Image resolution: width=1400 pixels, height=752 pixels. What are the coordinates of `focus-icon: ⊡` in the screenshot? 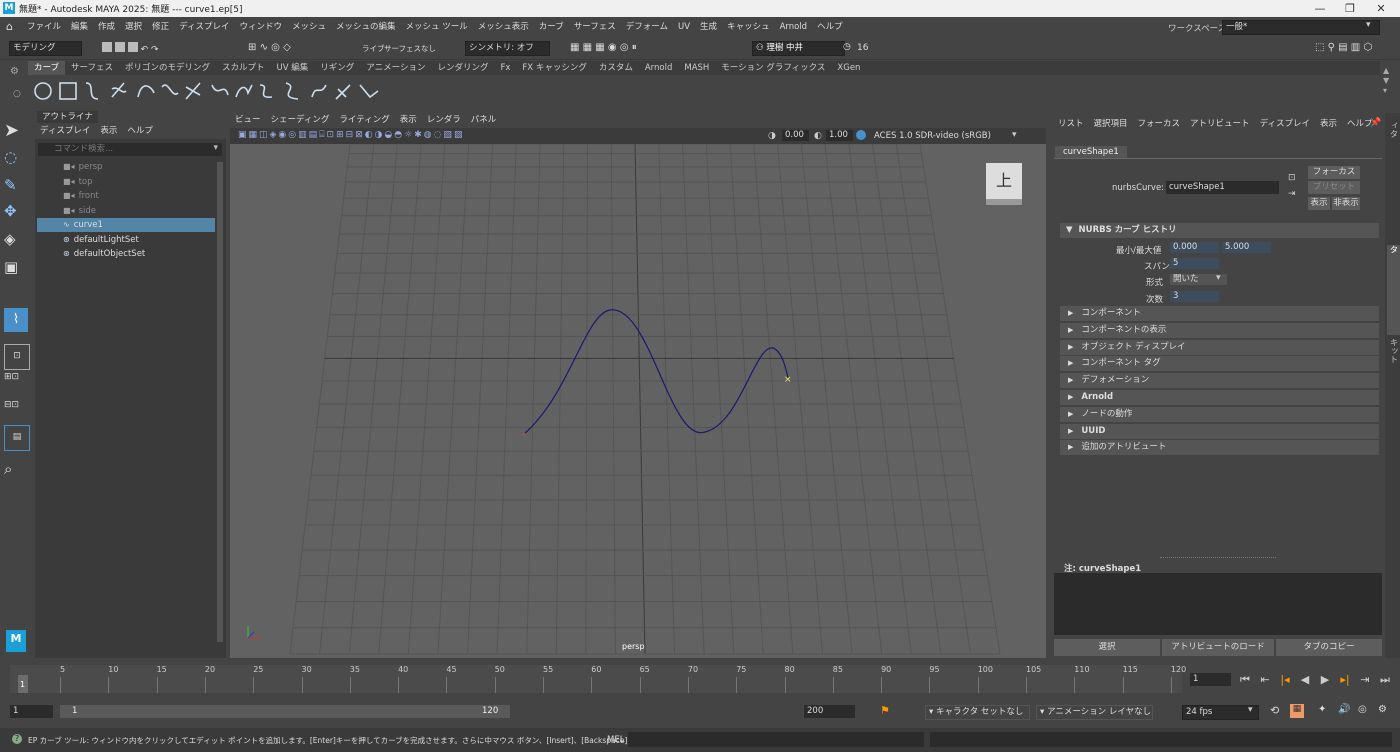 It's located at (1292, 178).